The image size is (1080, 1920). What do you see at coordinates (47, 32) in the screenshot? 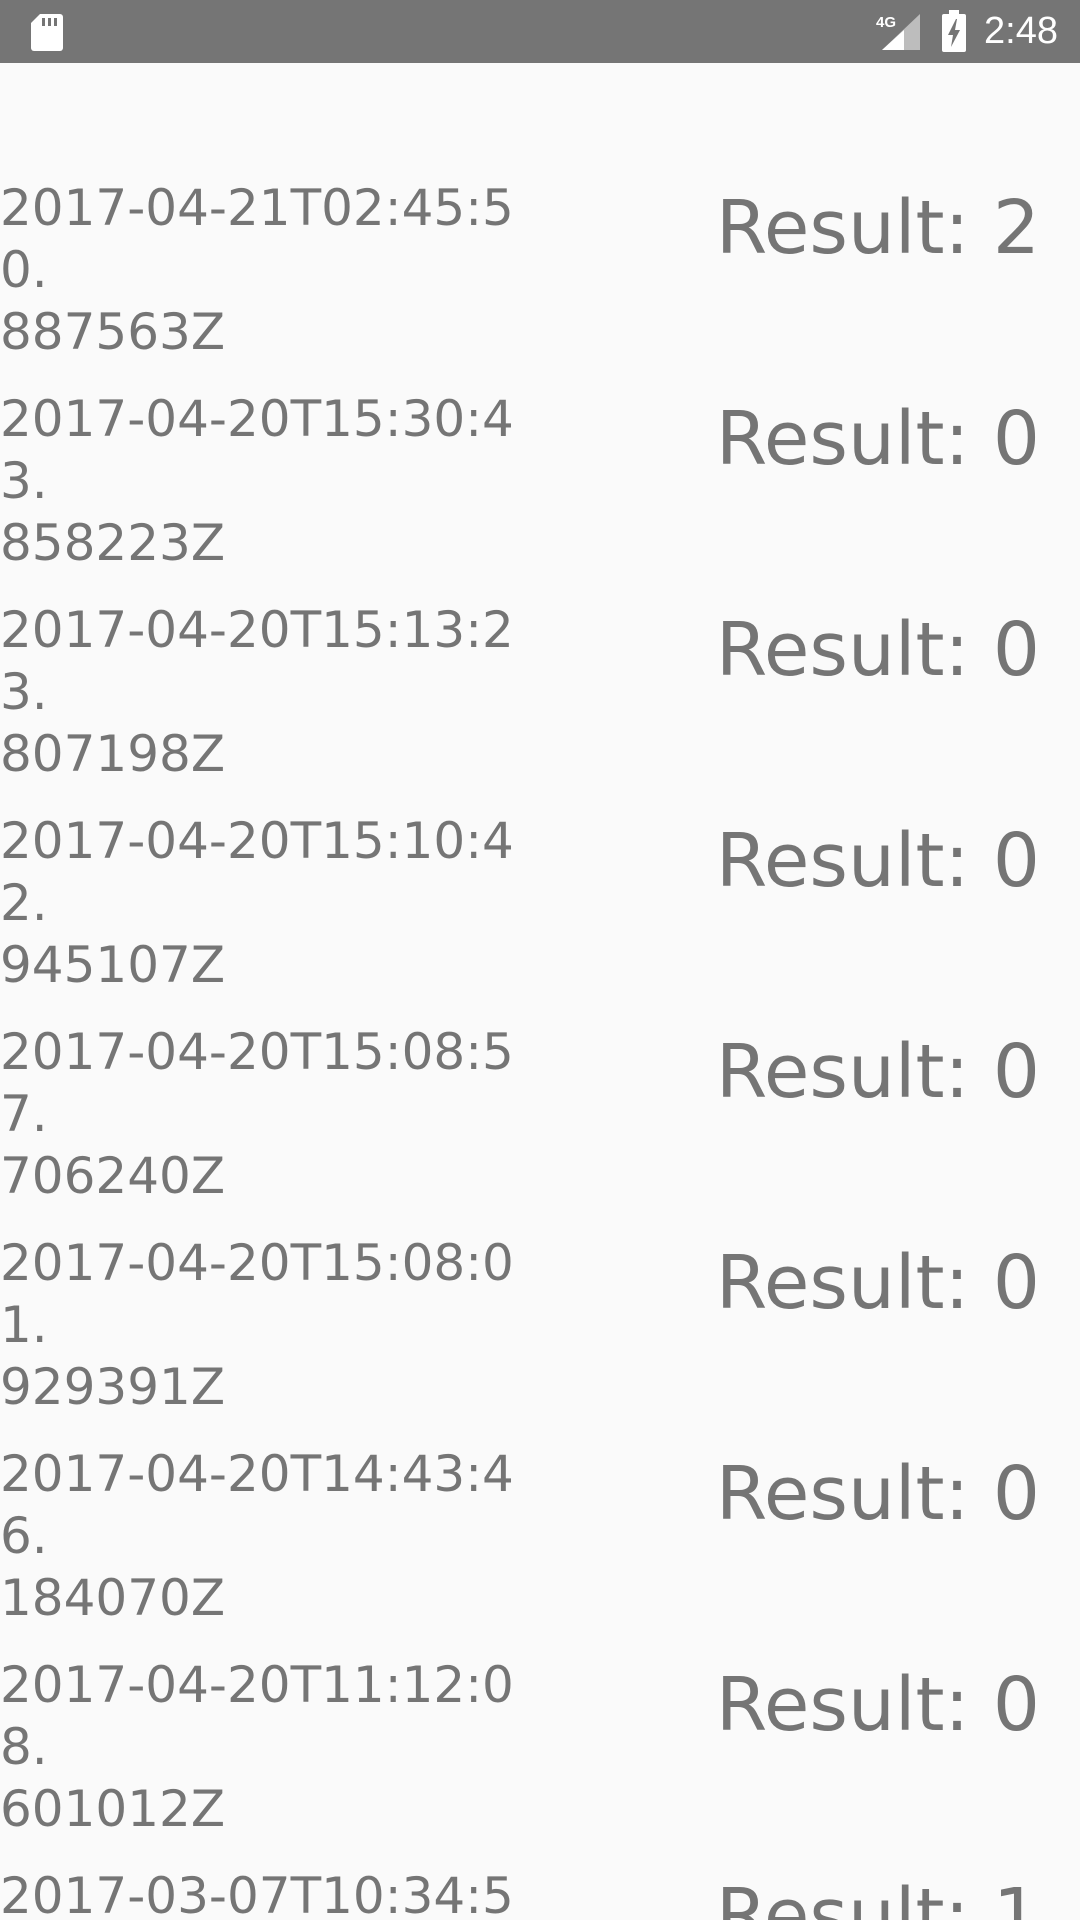
I see `sd-card-icon` at bounding box center [47, 32].